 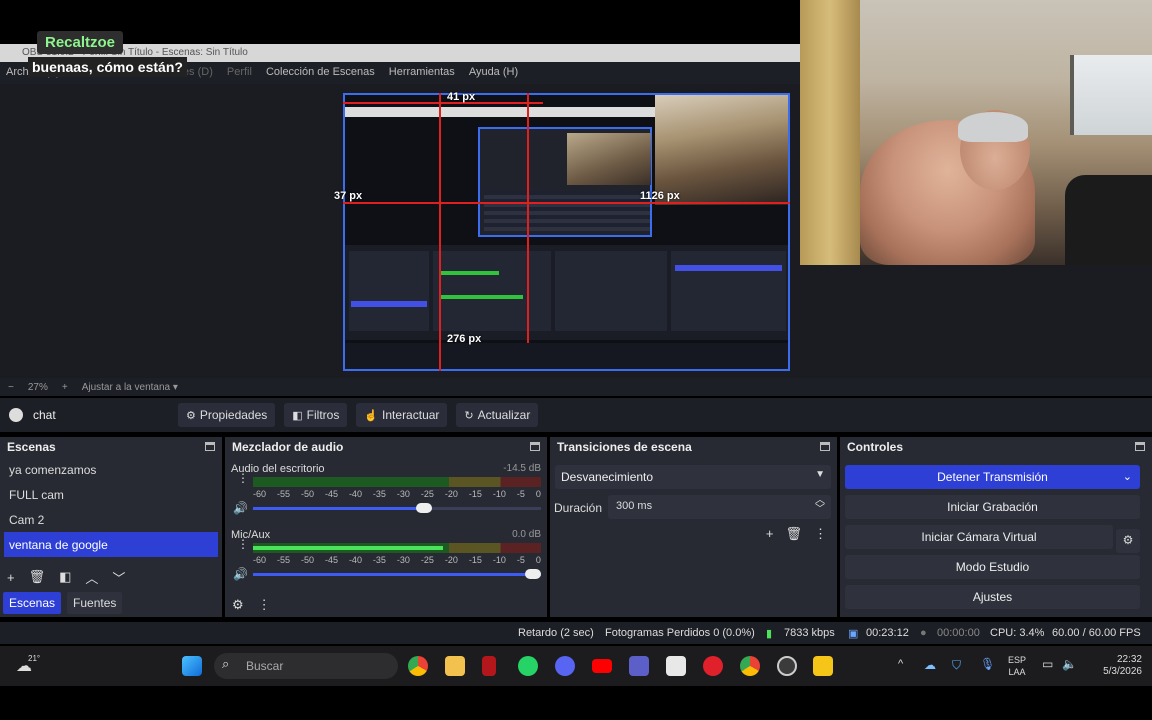 What do you see at coordinates (528, 218) in the screenshot?
I see `guide-vertical-right` at bounding box center [528, 218].